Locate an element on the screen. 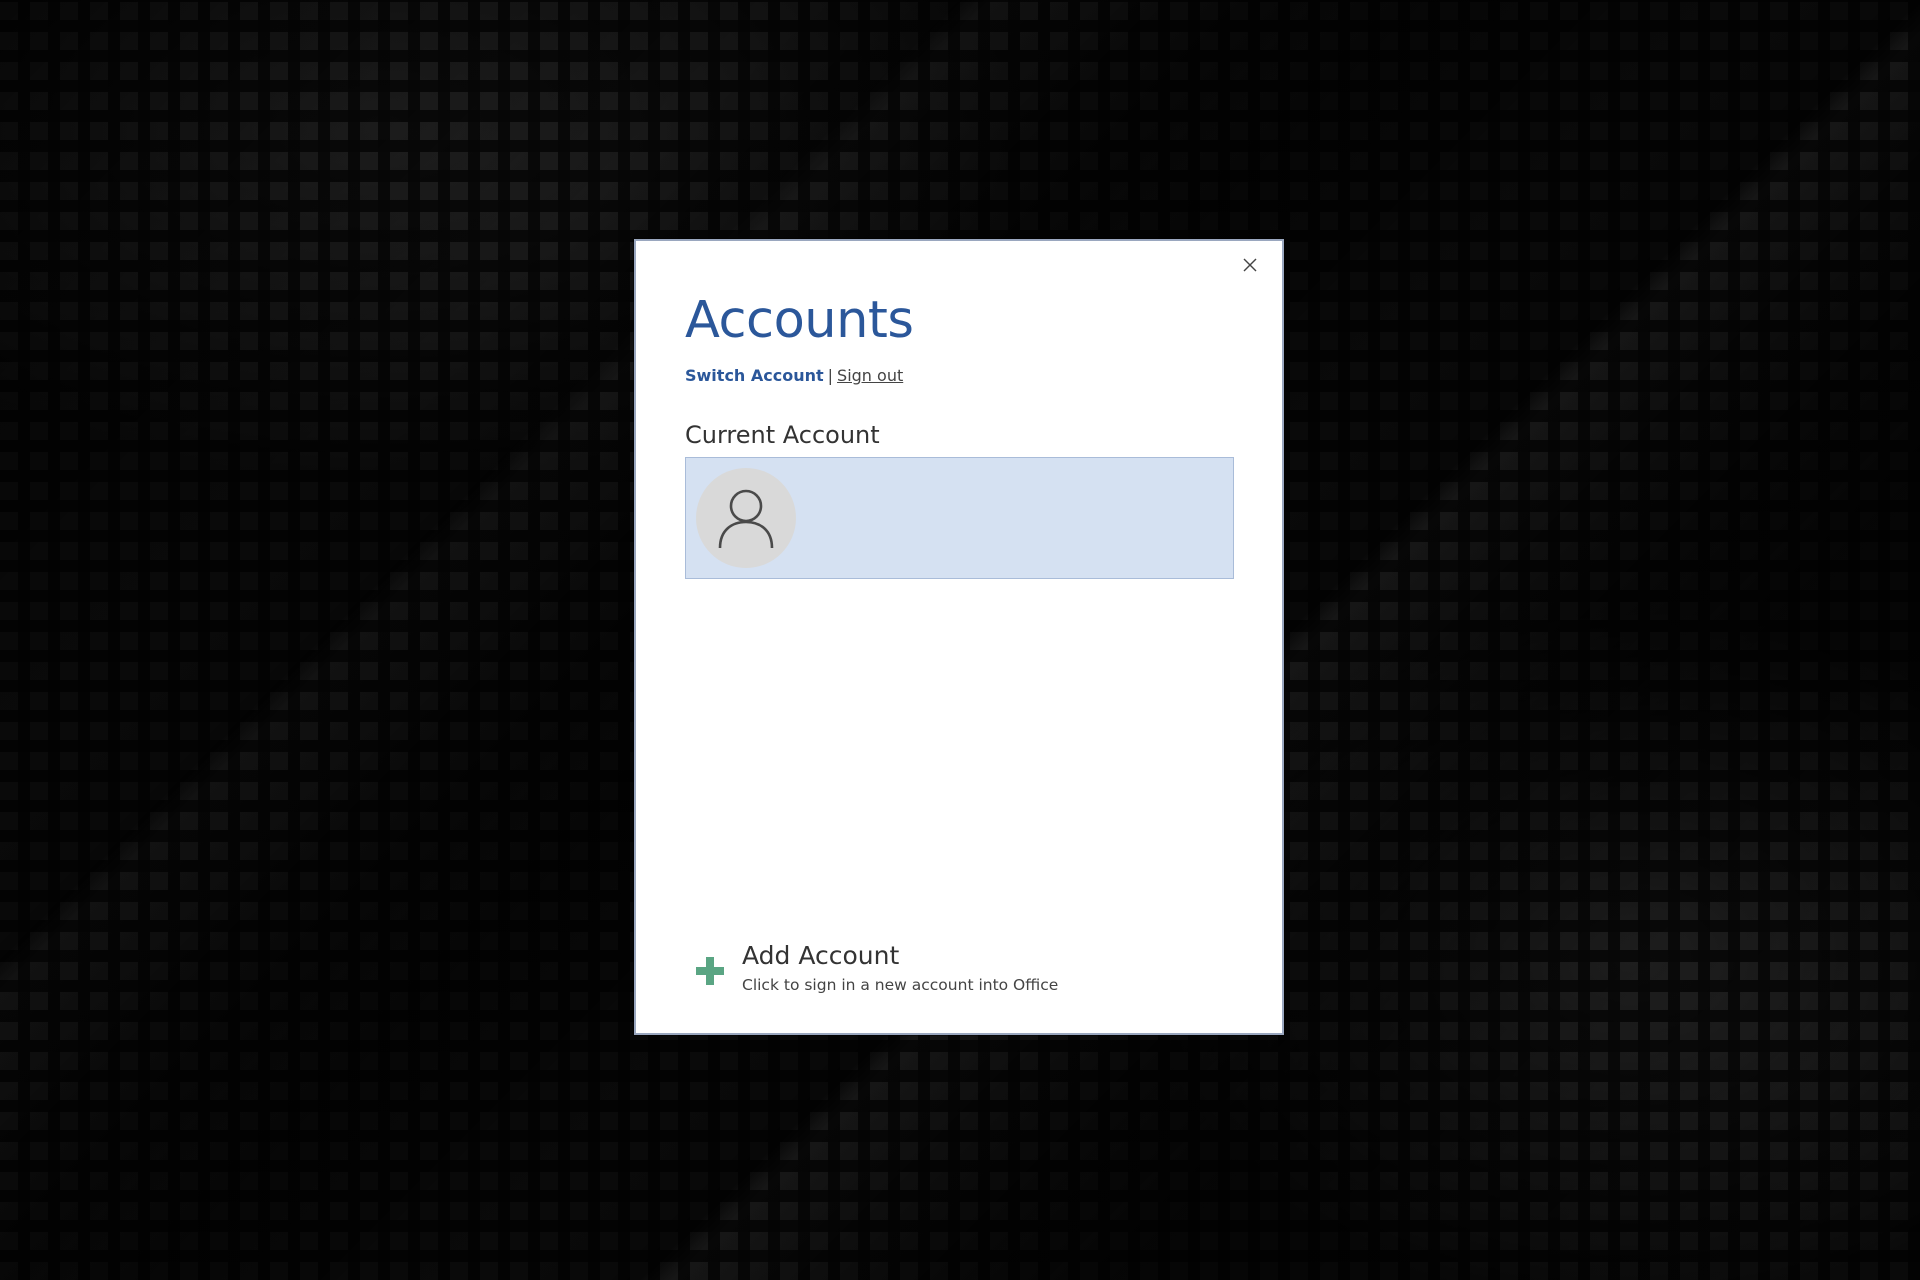  sign-out-link: Sign out is located at coordinates (870, 375).